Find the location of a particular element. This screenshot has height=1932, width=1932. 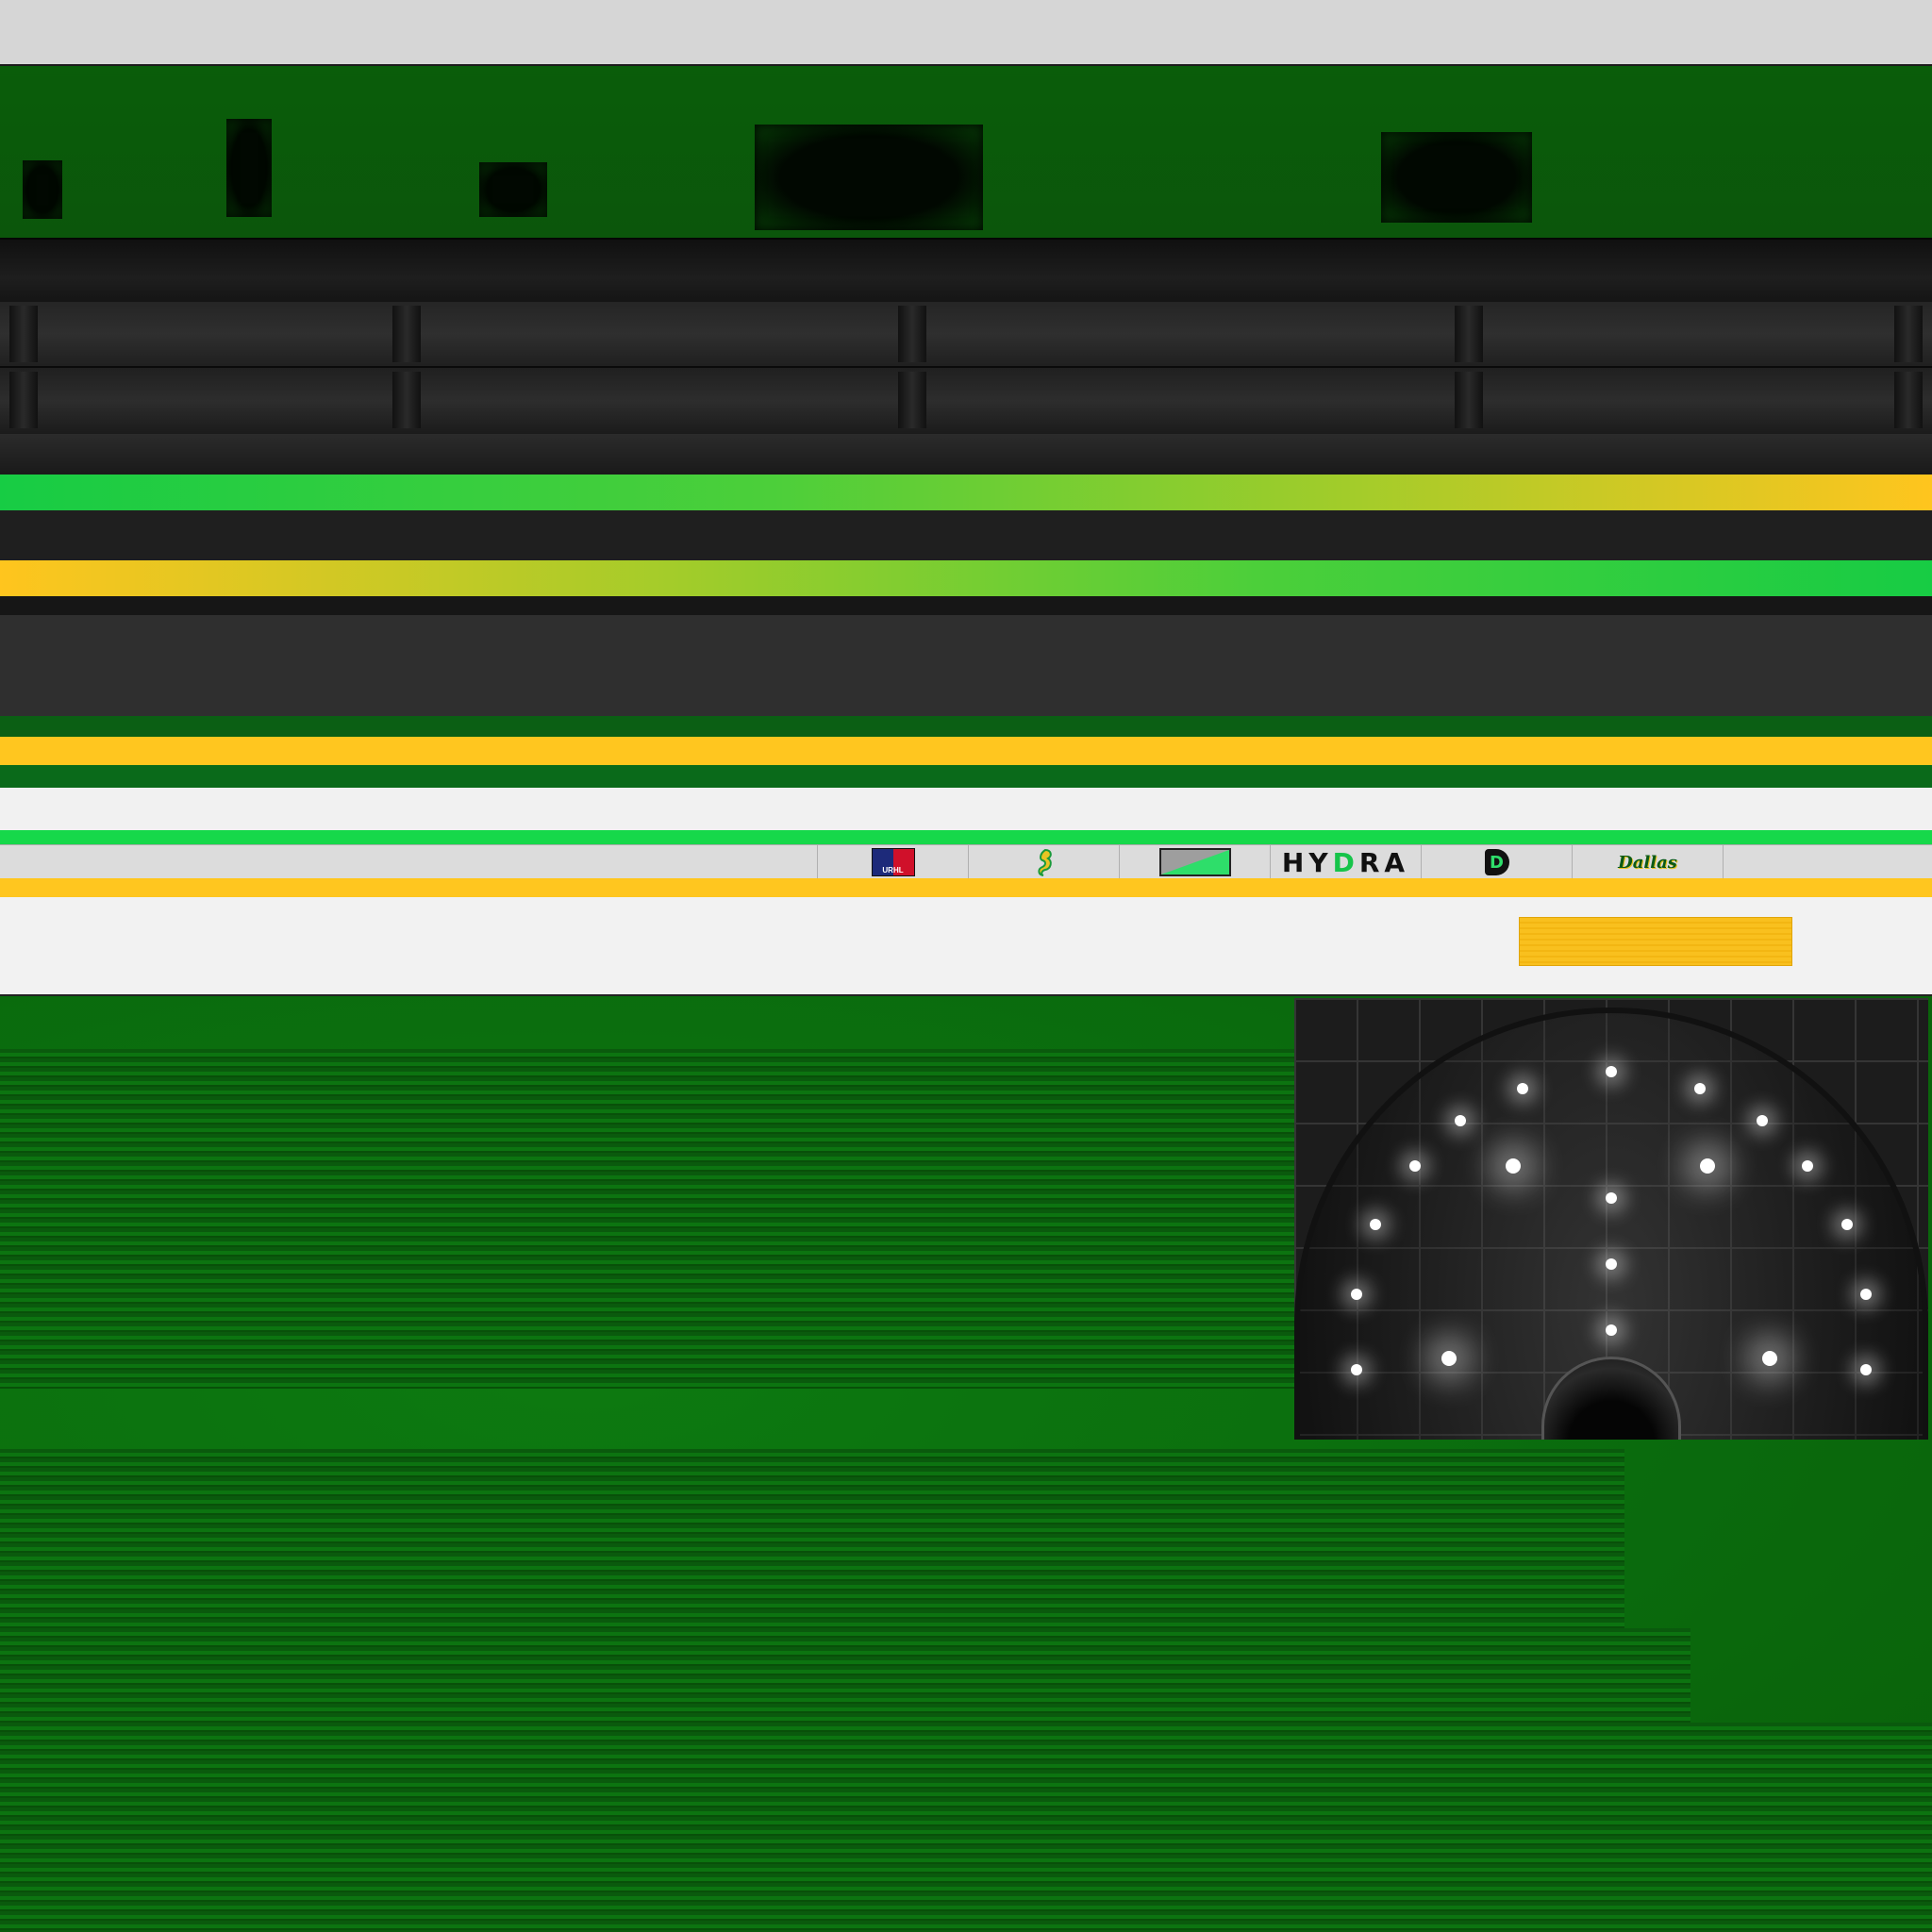

d-monogram-label: D is located at coordinates (1497, 862).